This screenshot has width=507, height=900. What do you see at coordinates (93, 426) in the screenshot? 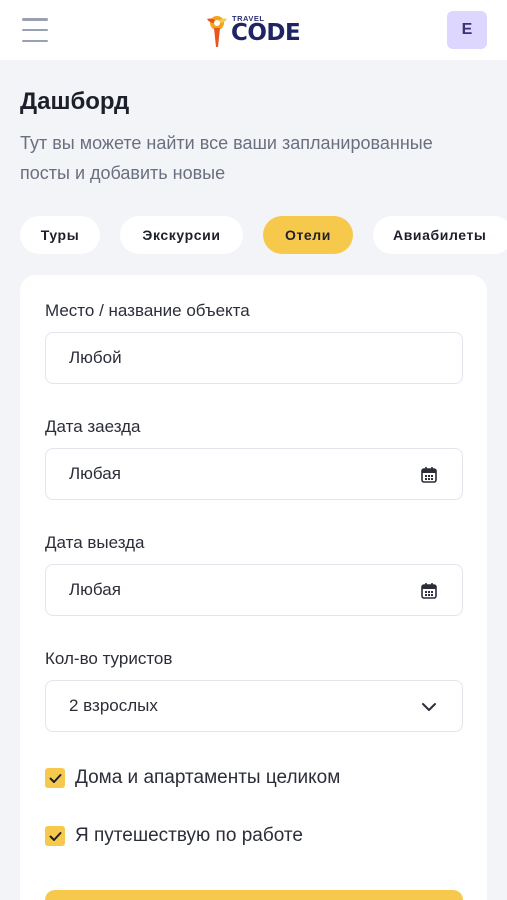
I see `checkin-label: Дата заезда` at bounding box center [93, 426].